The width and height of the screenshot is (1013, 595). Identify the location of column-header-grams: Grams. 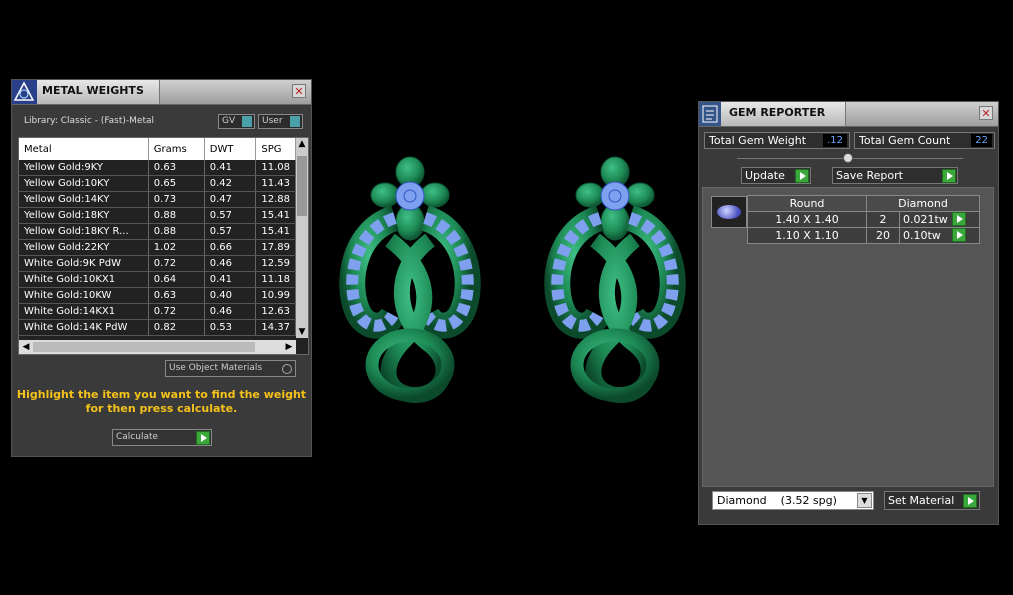
(176, 149).